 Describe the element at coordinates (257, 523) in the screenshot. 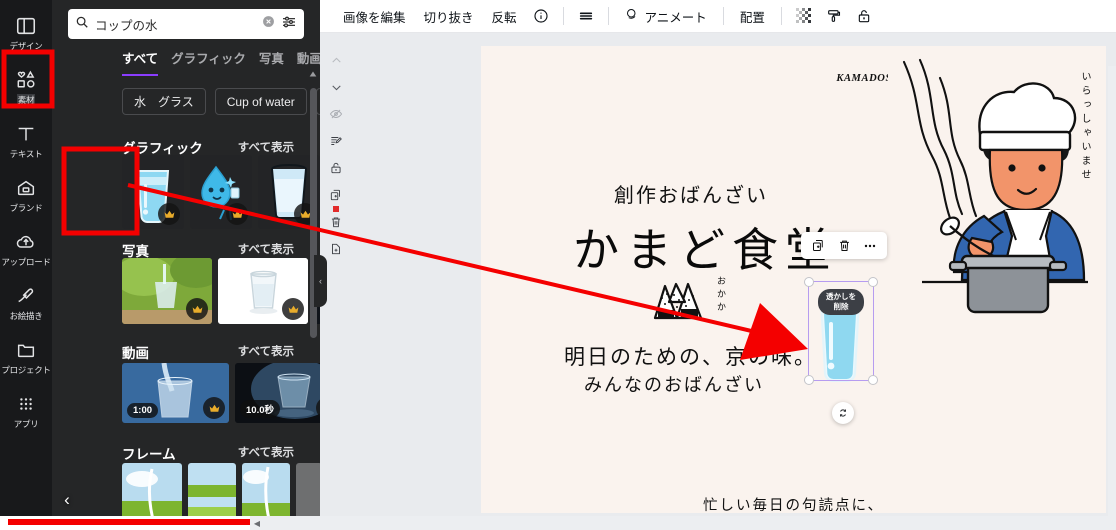

I see `scroll-left-arrow: ◀` at that location.